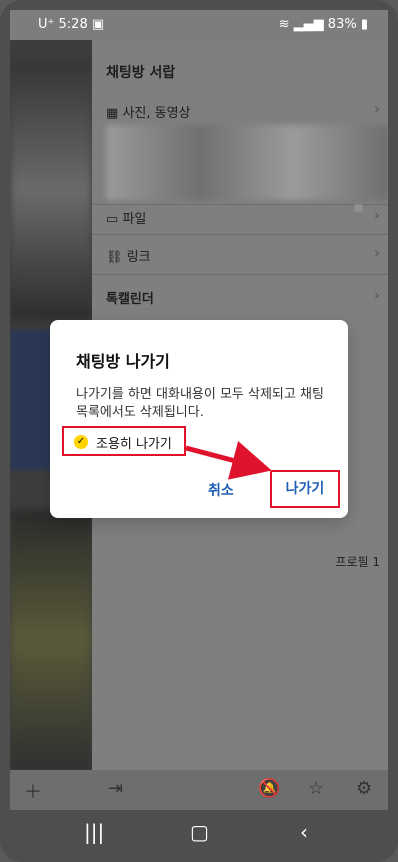 The width and height of the screenshot is (398, 862). I want to click on quiet-leave-option: ✓ 조용히 나가기, so click(124, 441).